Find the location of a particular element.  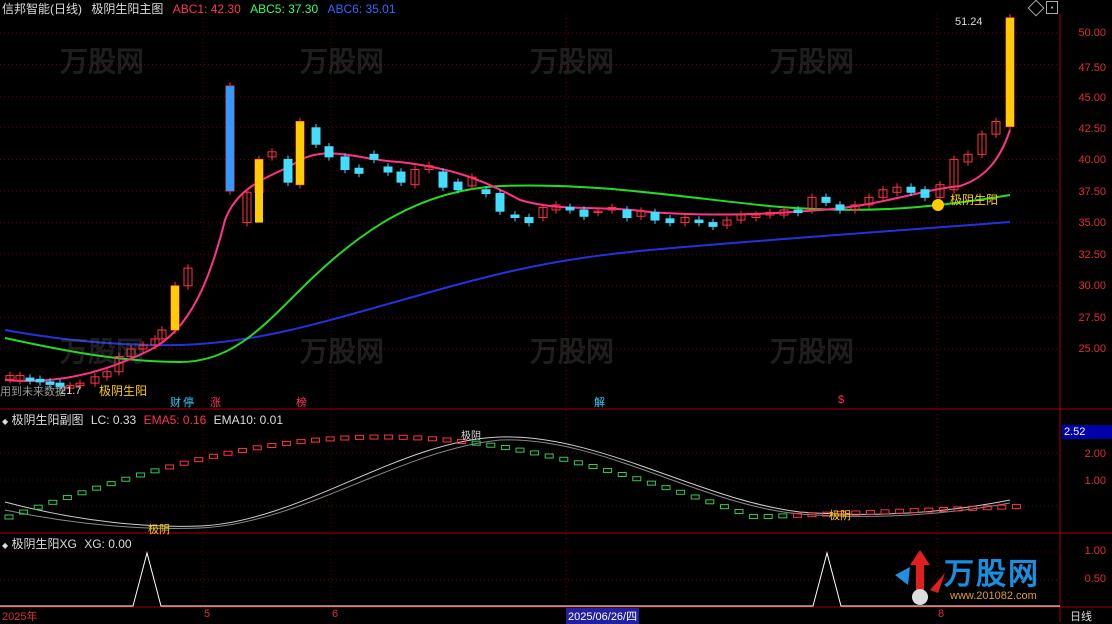

event-marker: 涨 is located at coordinates (215, 402).